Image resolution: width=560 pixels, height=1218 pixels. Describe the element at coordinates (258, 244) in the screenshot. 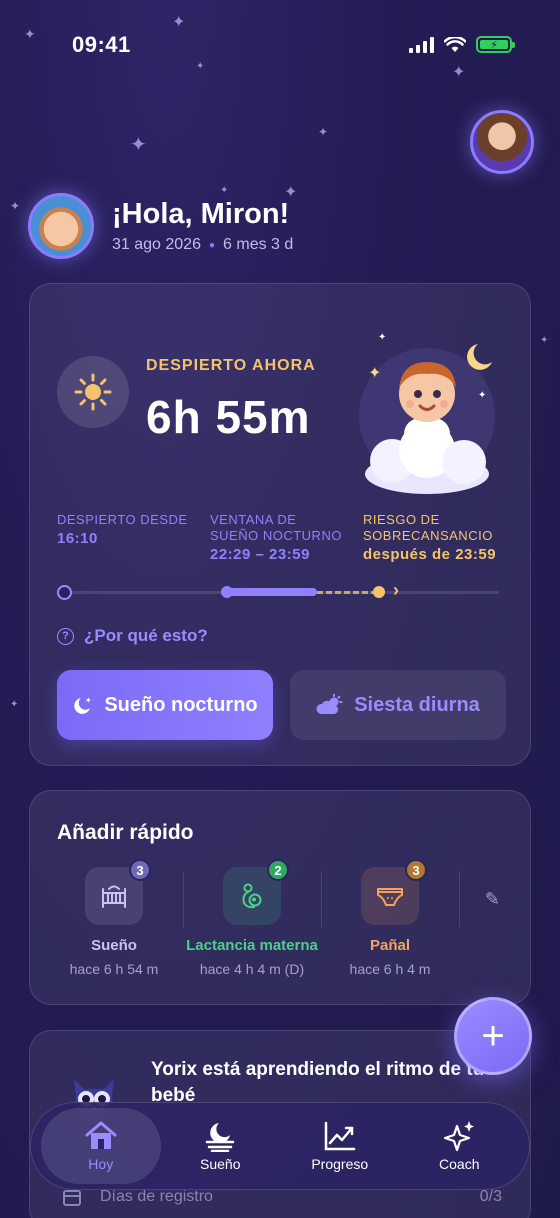

I see `baby-age: 6 mes 3 d` at that location.